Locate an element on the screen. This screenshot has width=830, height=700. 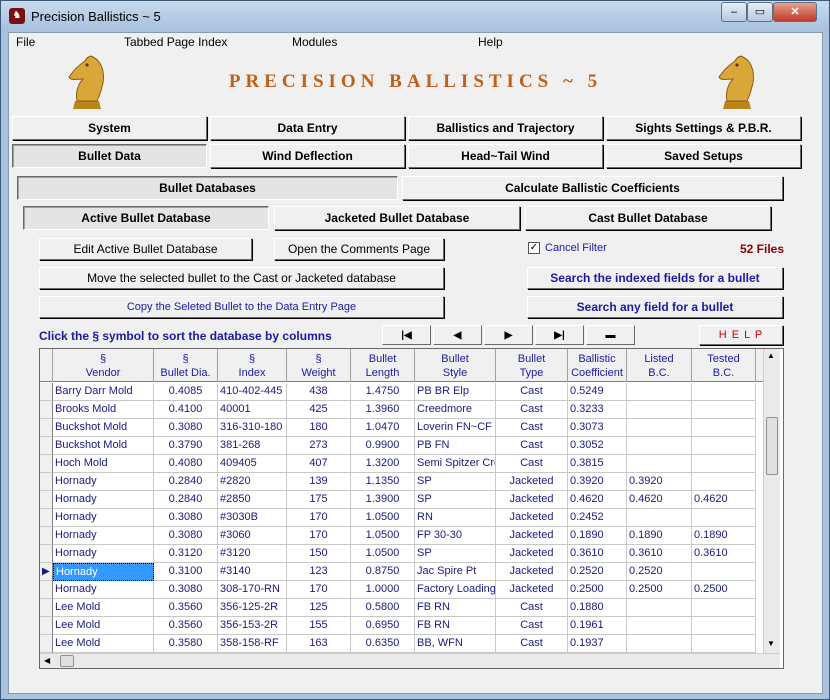
table-cell: 0.3790 is located at coordinates (186, 446).